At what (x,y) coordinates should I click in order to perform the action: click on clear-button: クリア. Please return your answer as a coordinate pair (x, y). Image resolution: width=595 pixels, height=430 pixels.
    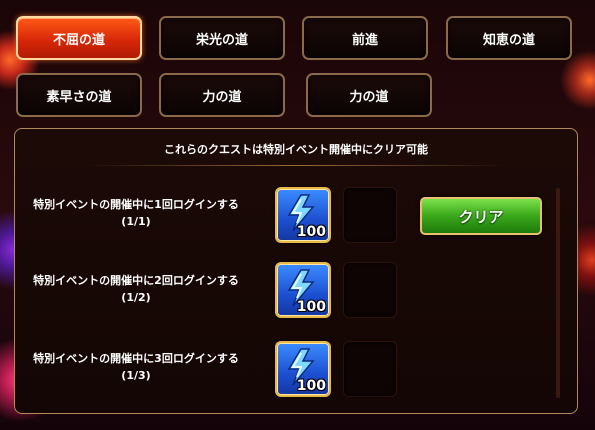
    Looking at the image, I should click on (481, 216).